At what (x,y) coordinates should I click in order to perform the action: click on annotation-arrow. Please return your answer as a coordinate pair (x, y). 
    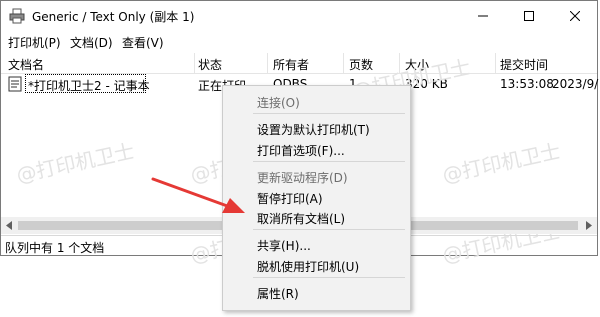
    Looking at the image, I should click on (198, 195).